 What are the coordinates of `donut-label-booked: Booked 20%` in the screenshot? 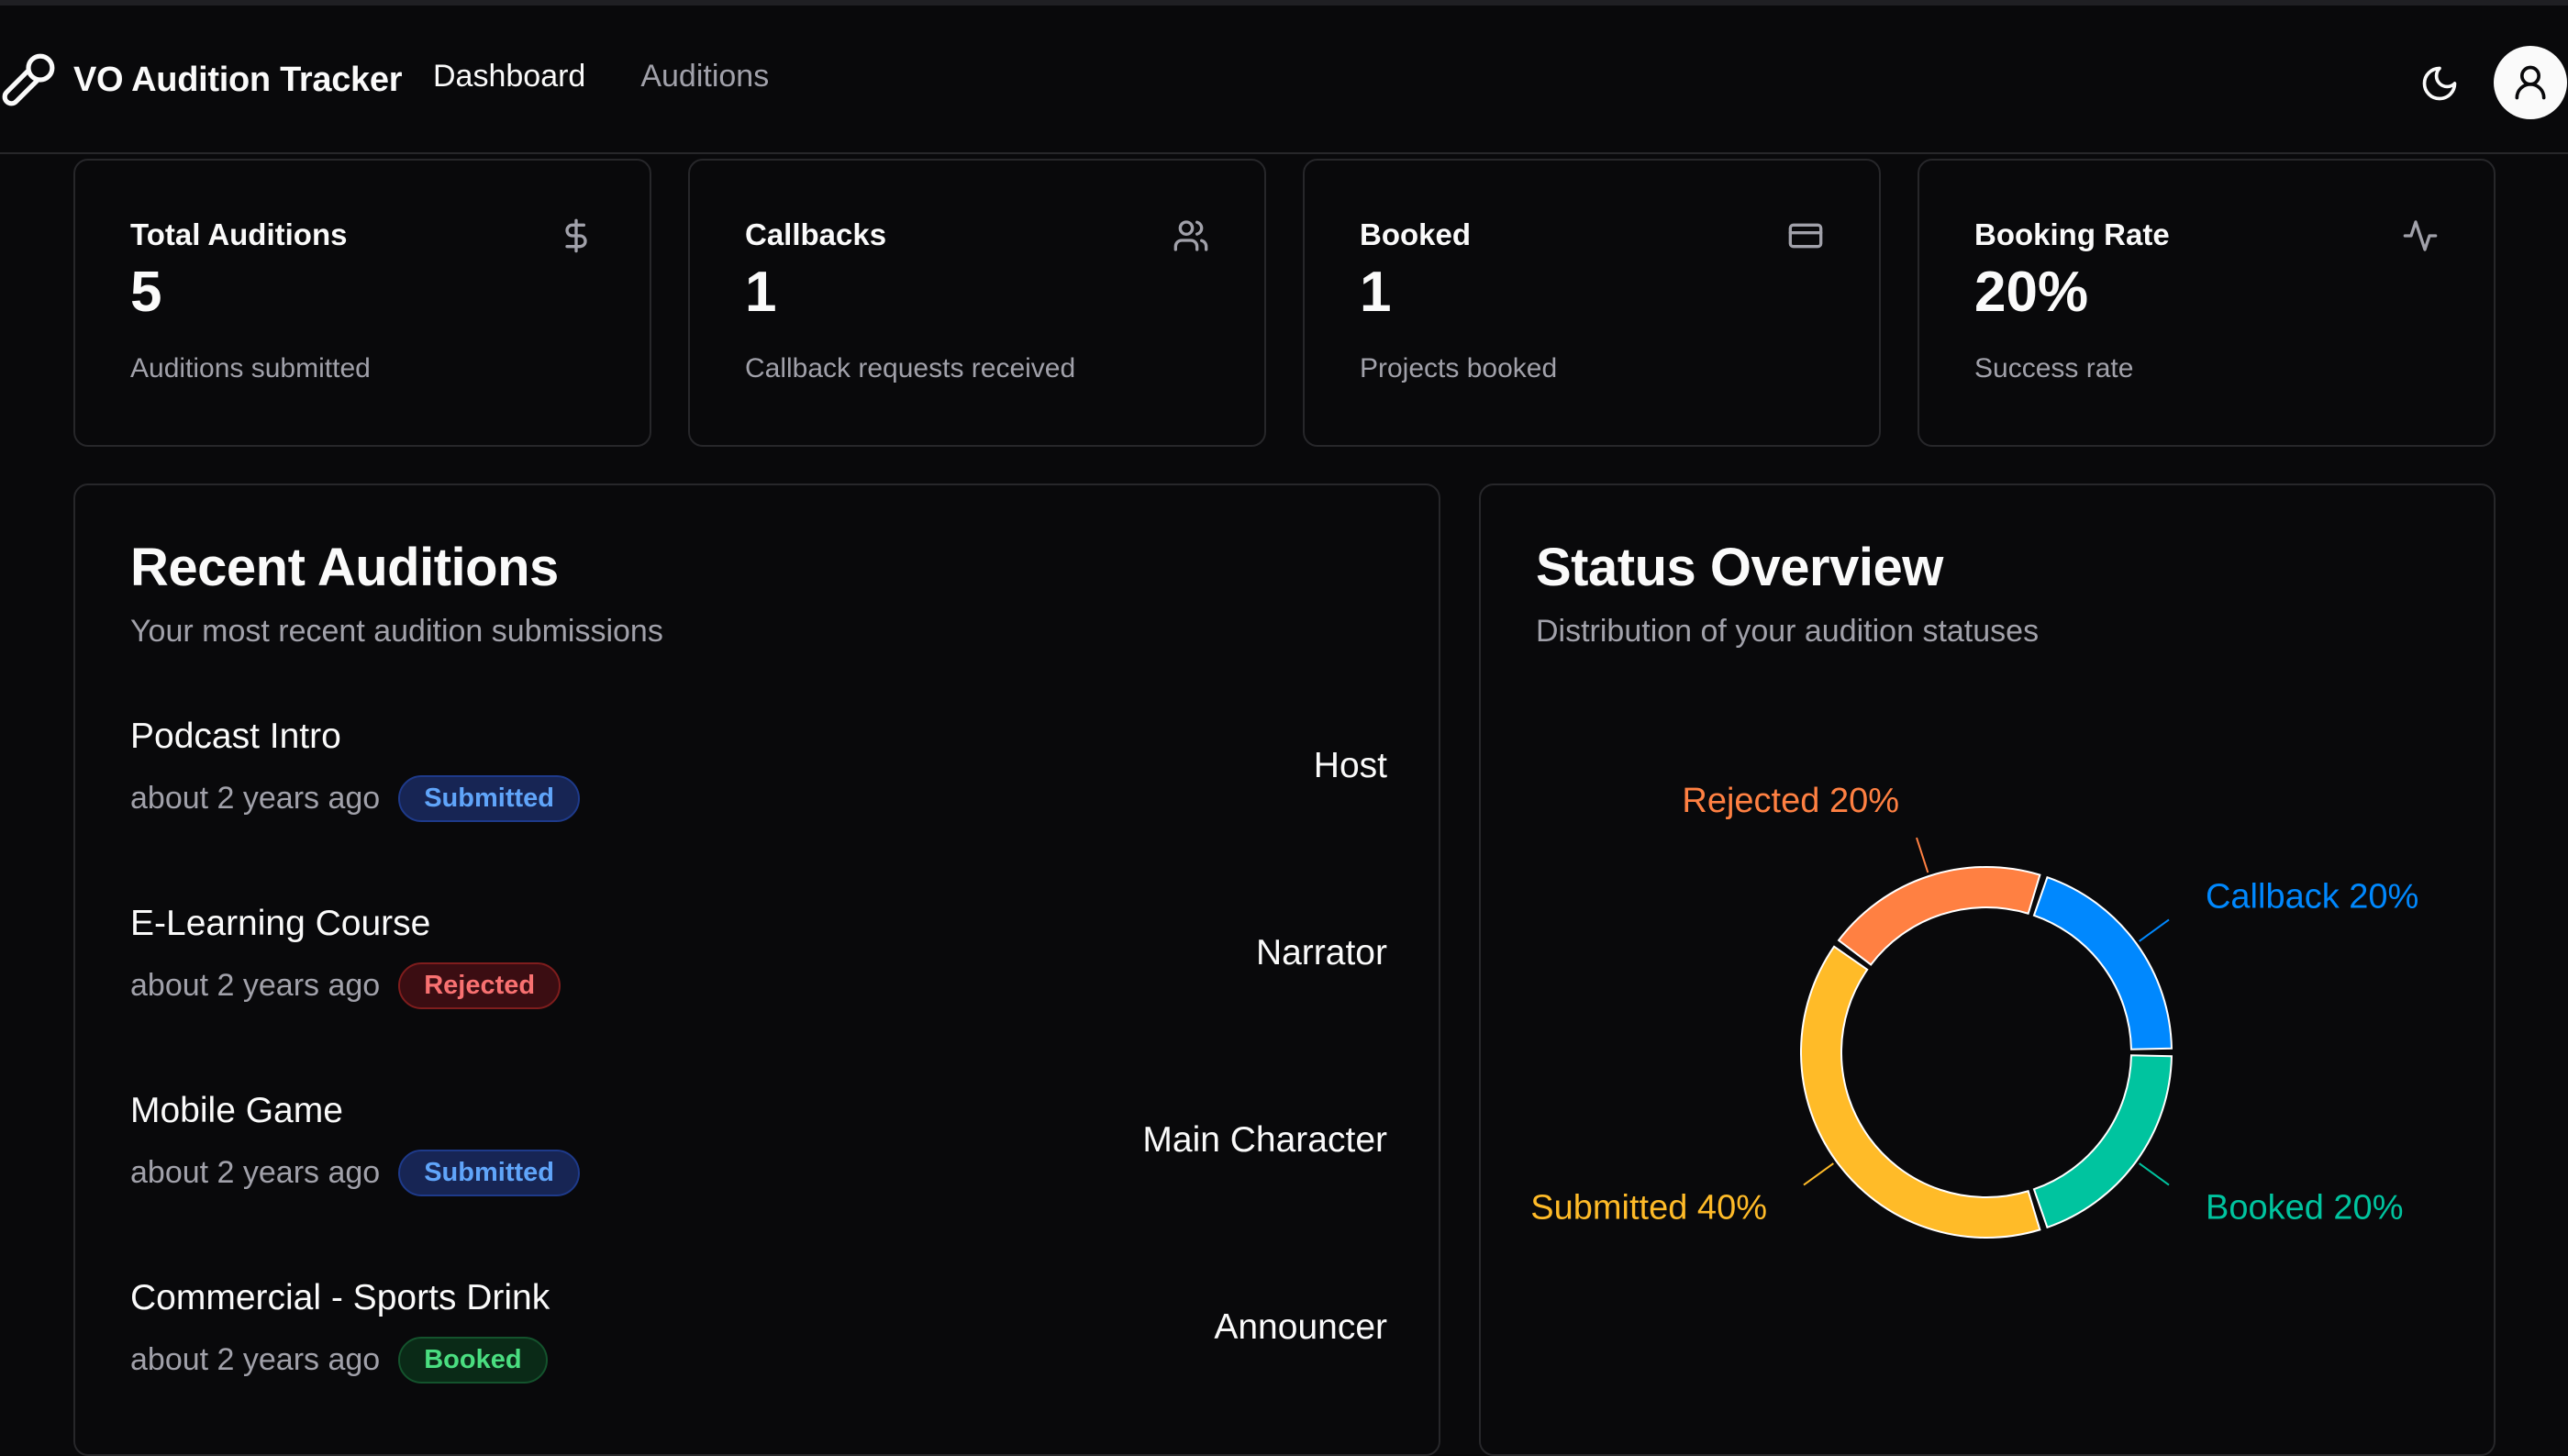 It's located at (2305, 1207).